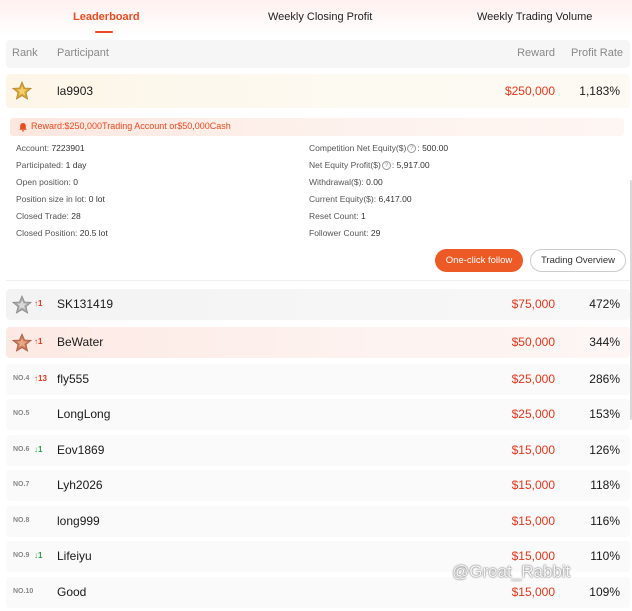  I want to click on silver-medal-icon, so click(22, 304).